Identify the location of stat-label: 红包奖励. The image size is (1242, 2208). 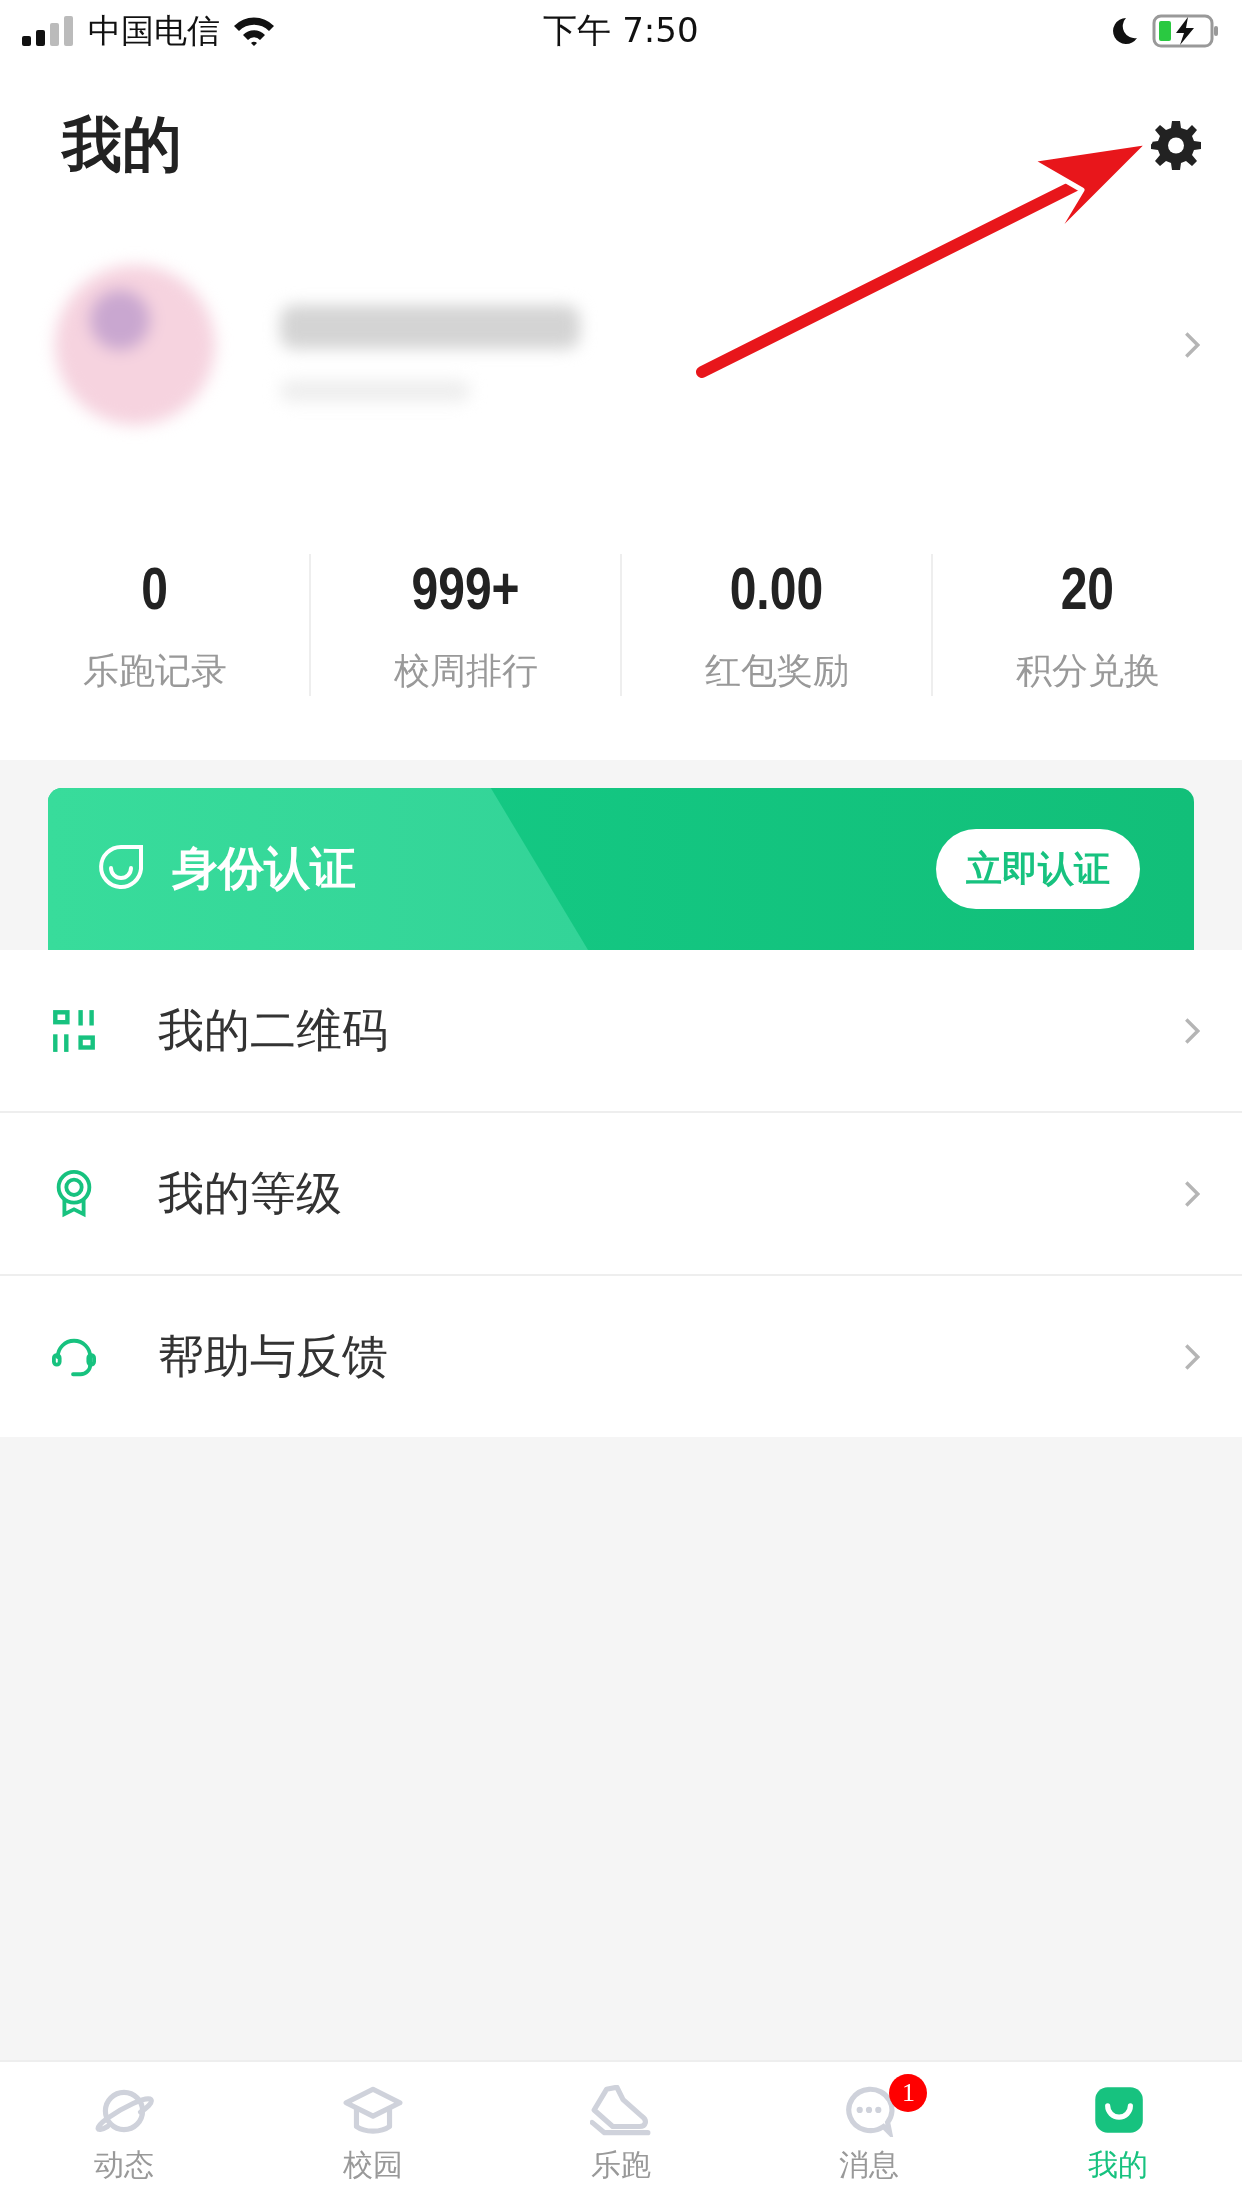
(776, 671).